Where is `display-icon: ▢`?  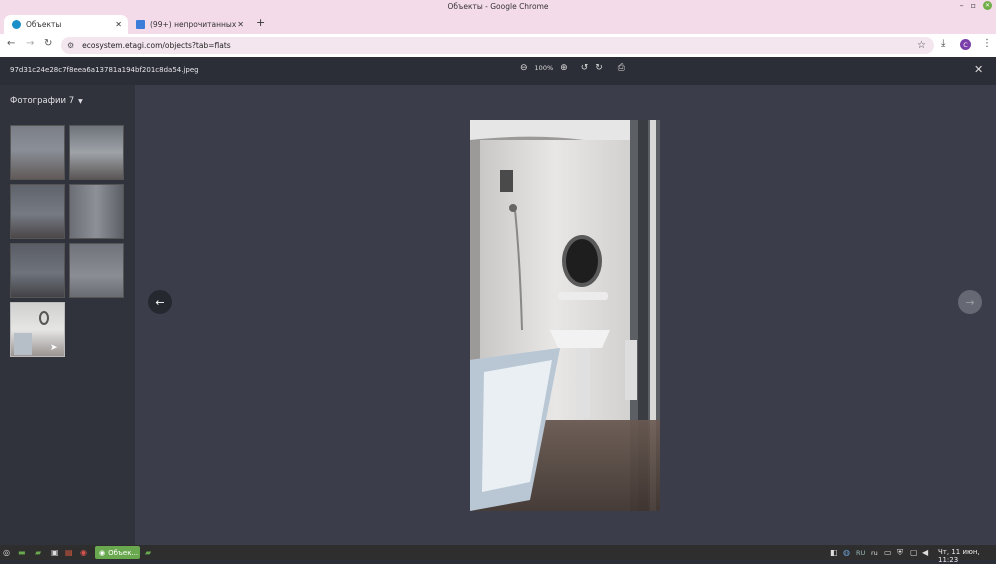
display-icon: ▢ is located at coordinates (914, 552).